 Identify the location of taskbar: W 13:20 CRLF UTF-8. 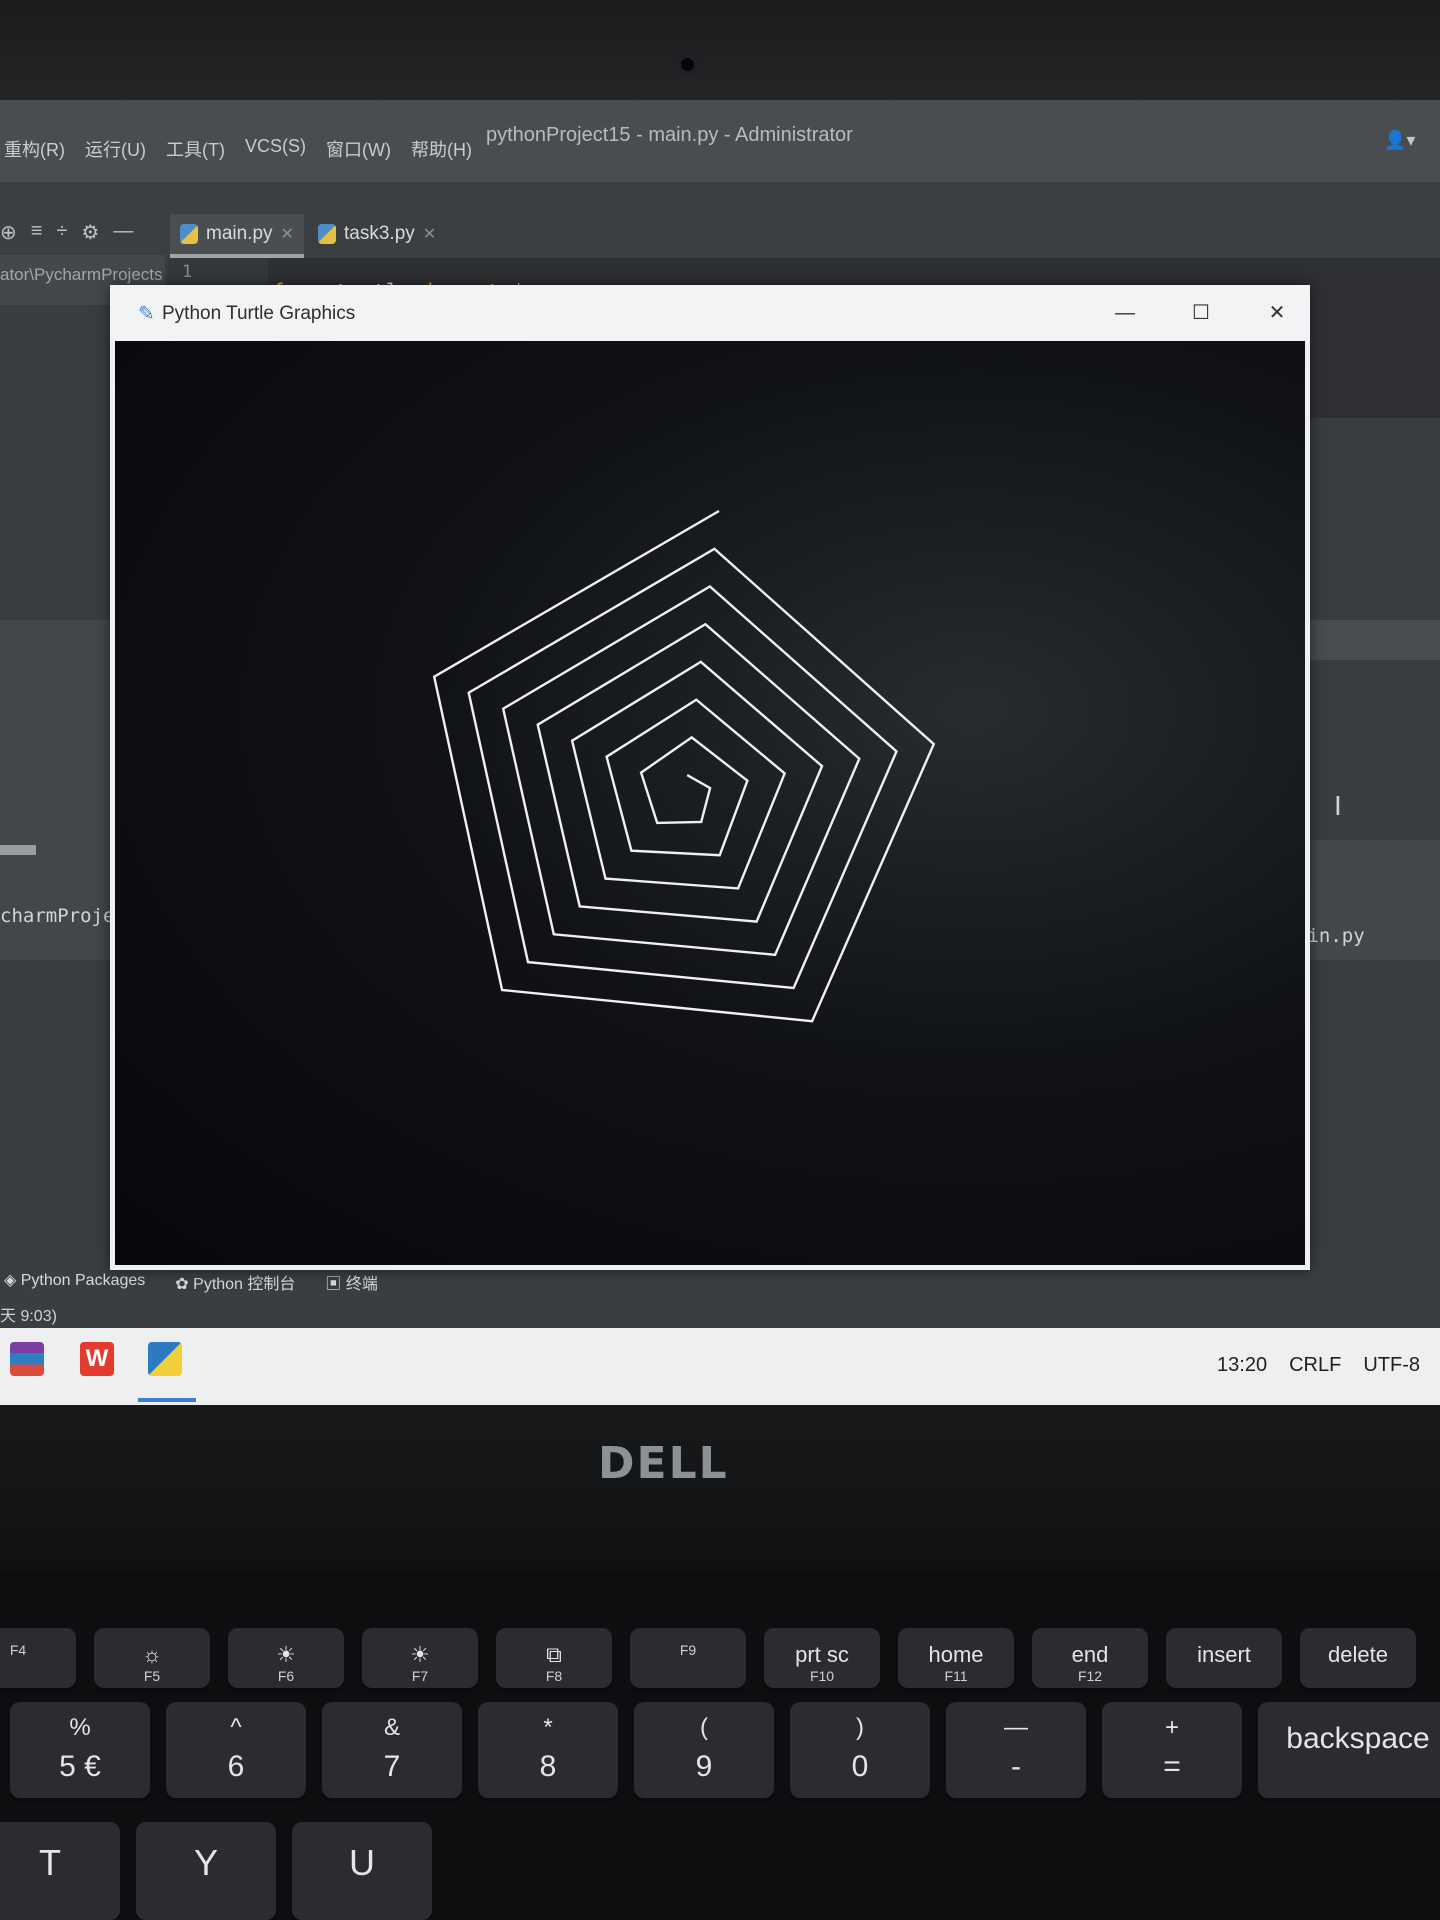
(720, 1366).